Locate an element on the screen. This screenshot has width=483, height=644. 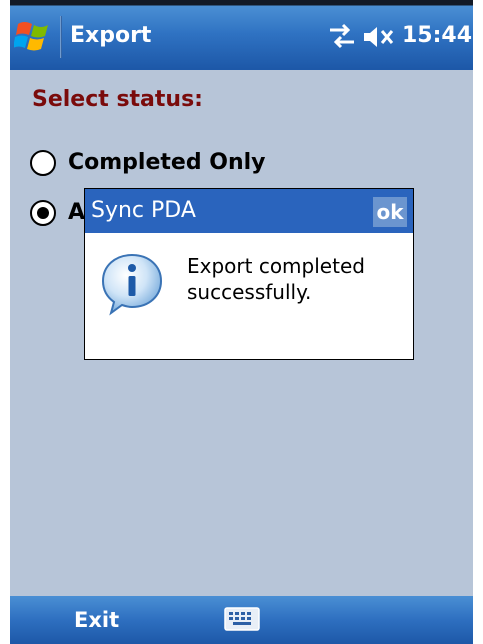
title-separator is located at coordinates (61, 37).